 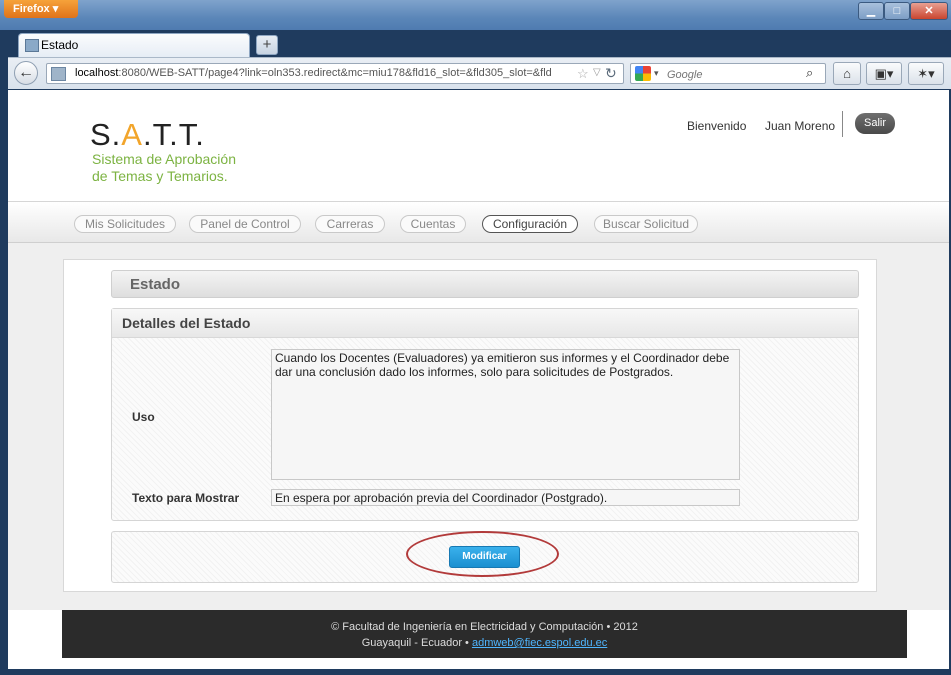 I want to click on detalles-title: Detalles del Estado, so click(x=186, y=323).